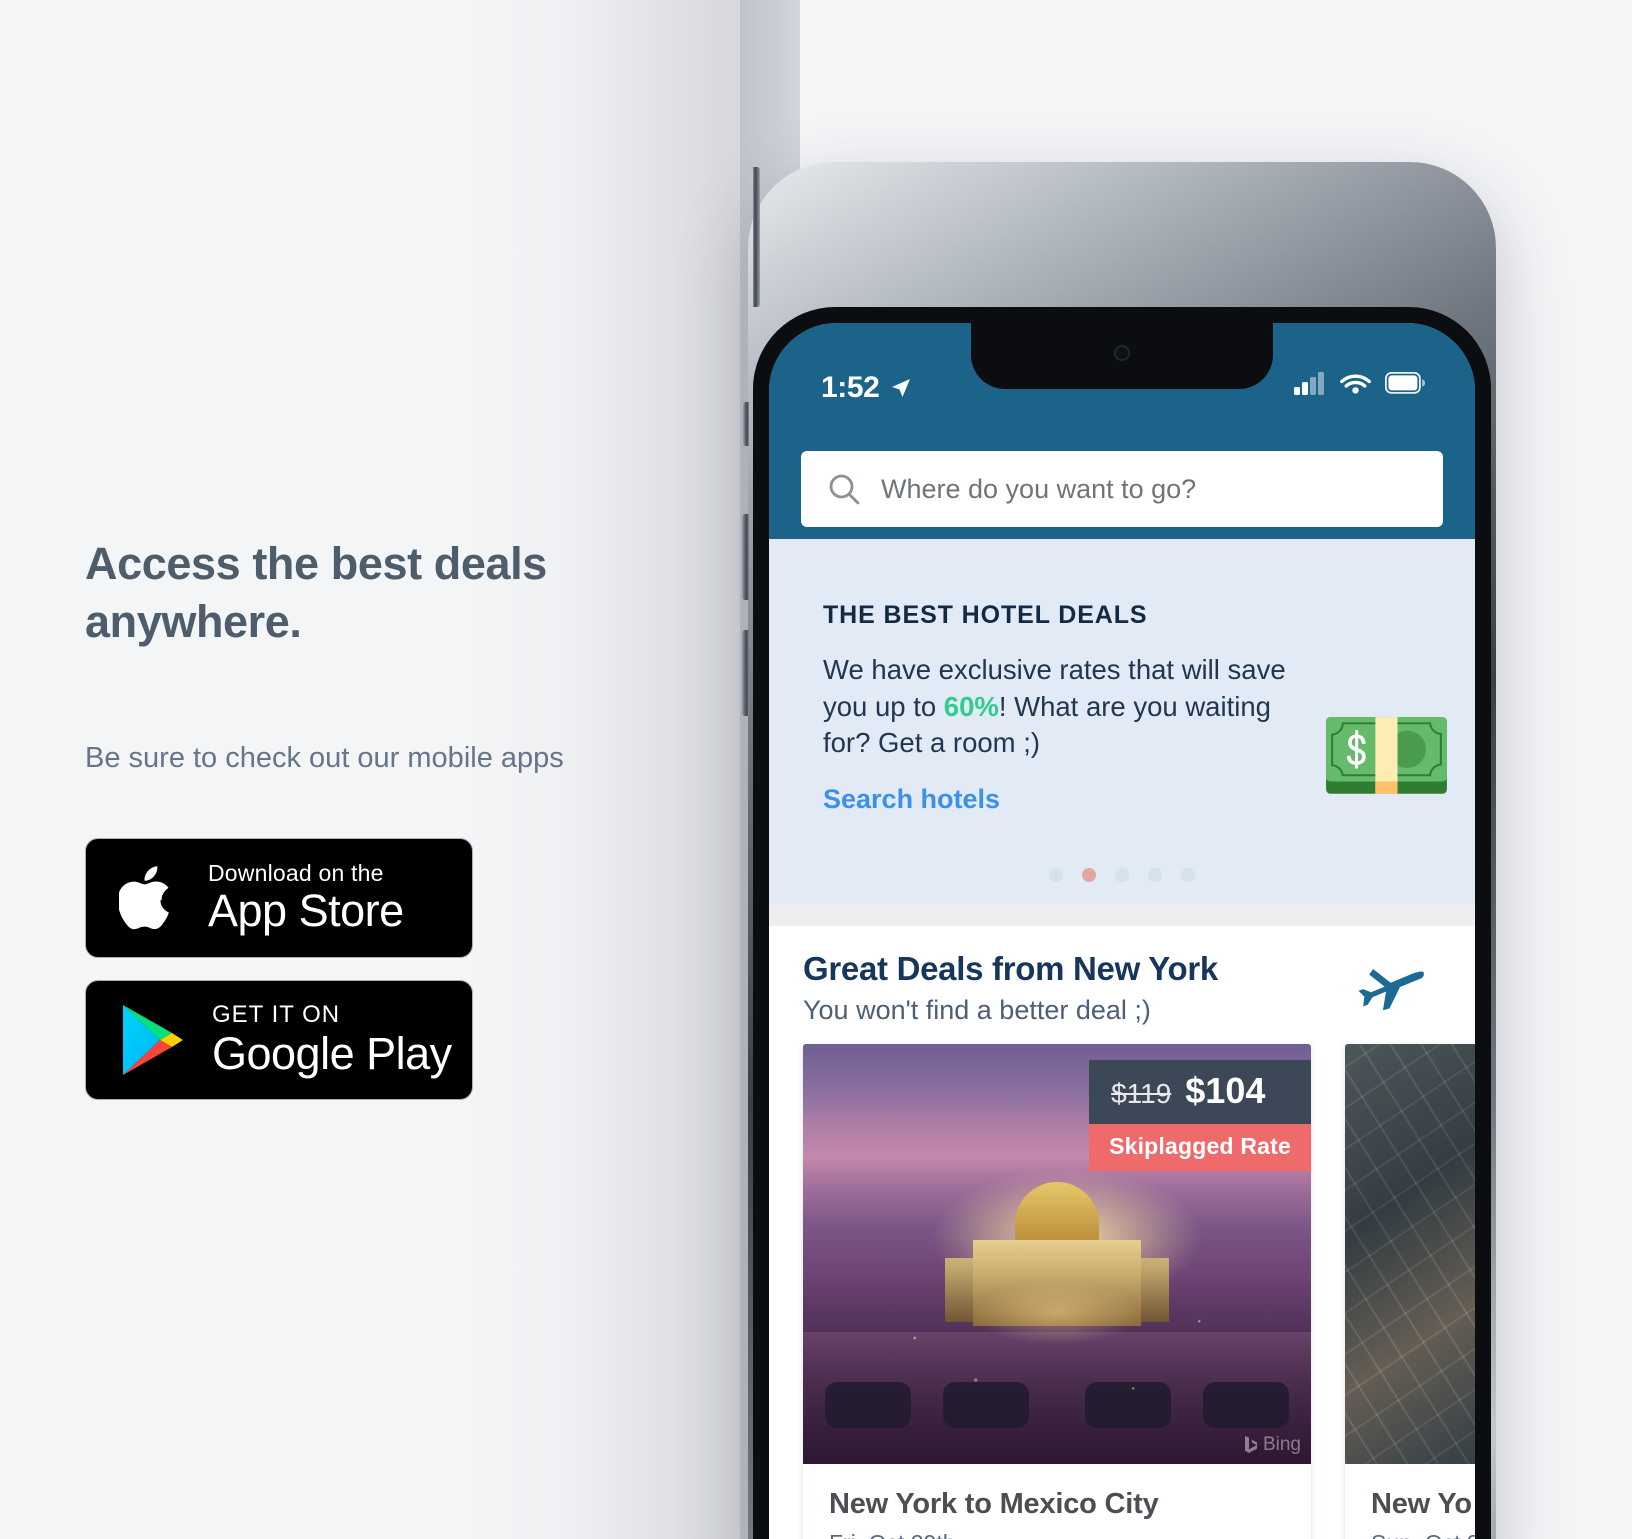 The height and width of the screenshot is (1539, 1632). I want to click on palace-right-wing-shape, so click(1109, 1290).